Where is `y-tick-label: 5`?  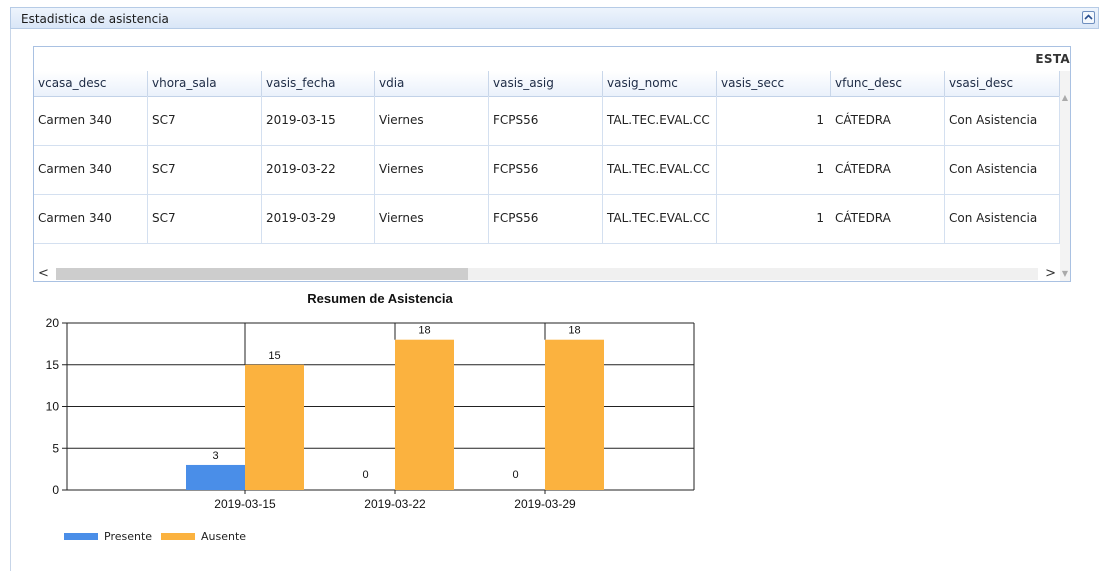 y-tick-label: 5 is located at coordinates (55, 448).